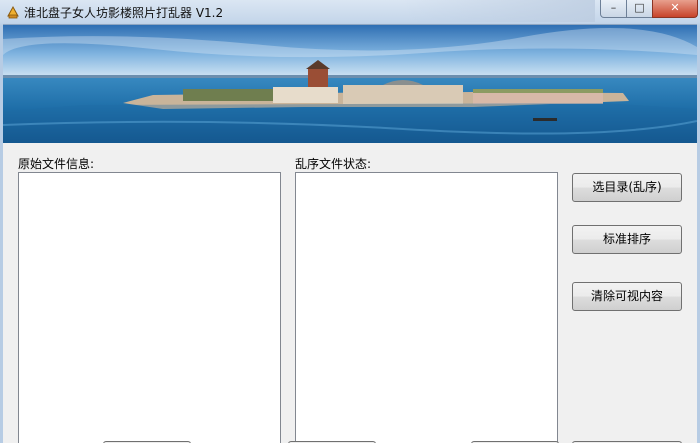 This screenshot has height=443, width=700. I want to click on clear-view-button: 清除可视内容, so click(627, 296).